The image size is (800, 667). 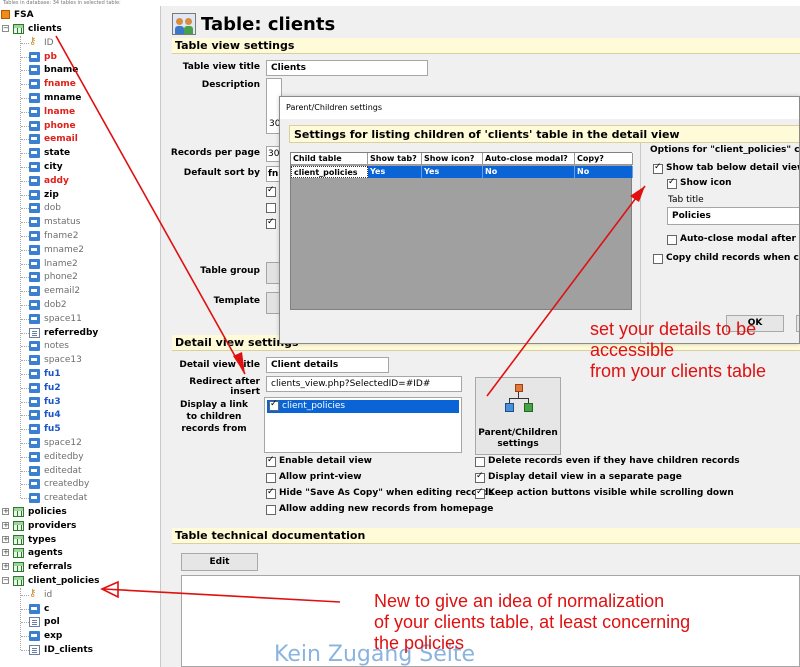 What do you see at coordinates (632, 350) in the screenshot?
I see `annotation-top-line-2: accessible` at bounding box center [632, 350].